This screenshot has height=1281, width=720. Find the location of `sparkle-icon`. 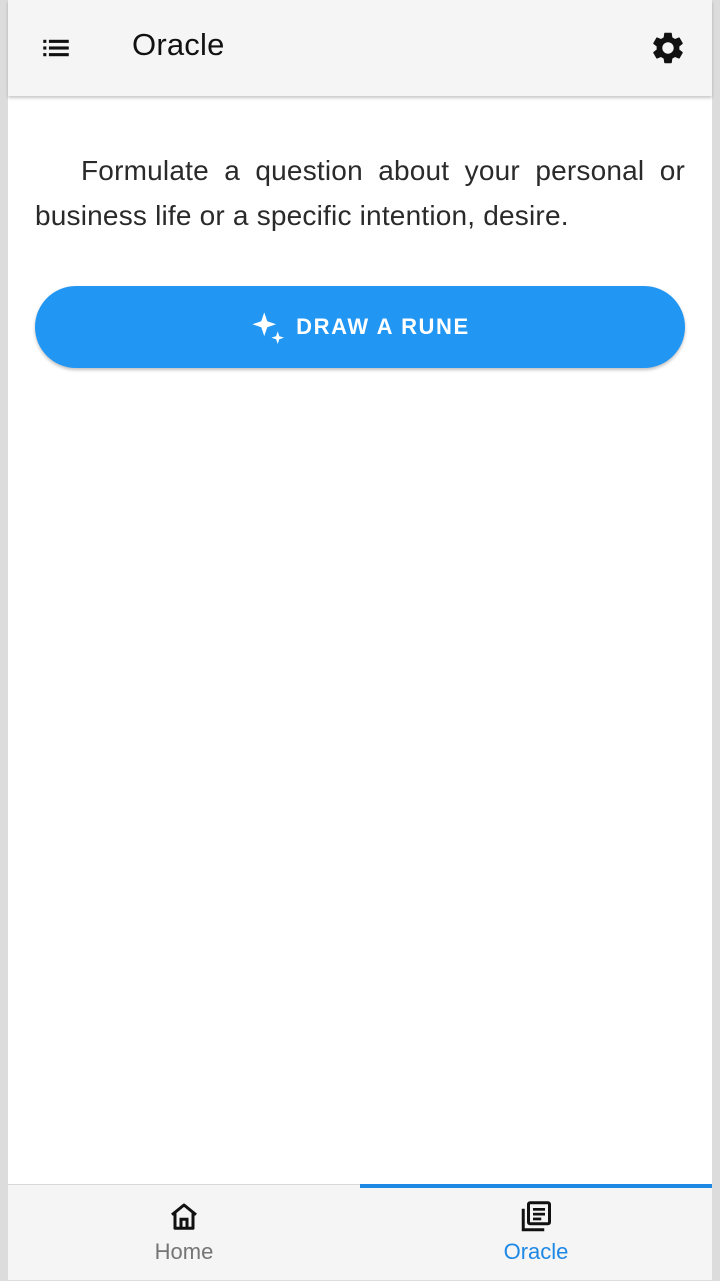

sparkle-icon is located at coordinates (268, 328).